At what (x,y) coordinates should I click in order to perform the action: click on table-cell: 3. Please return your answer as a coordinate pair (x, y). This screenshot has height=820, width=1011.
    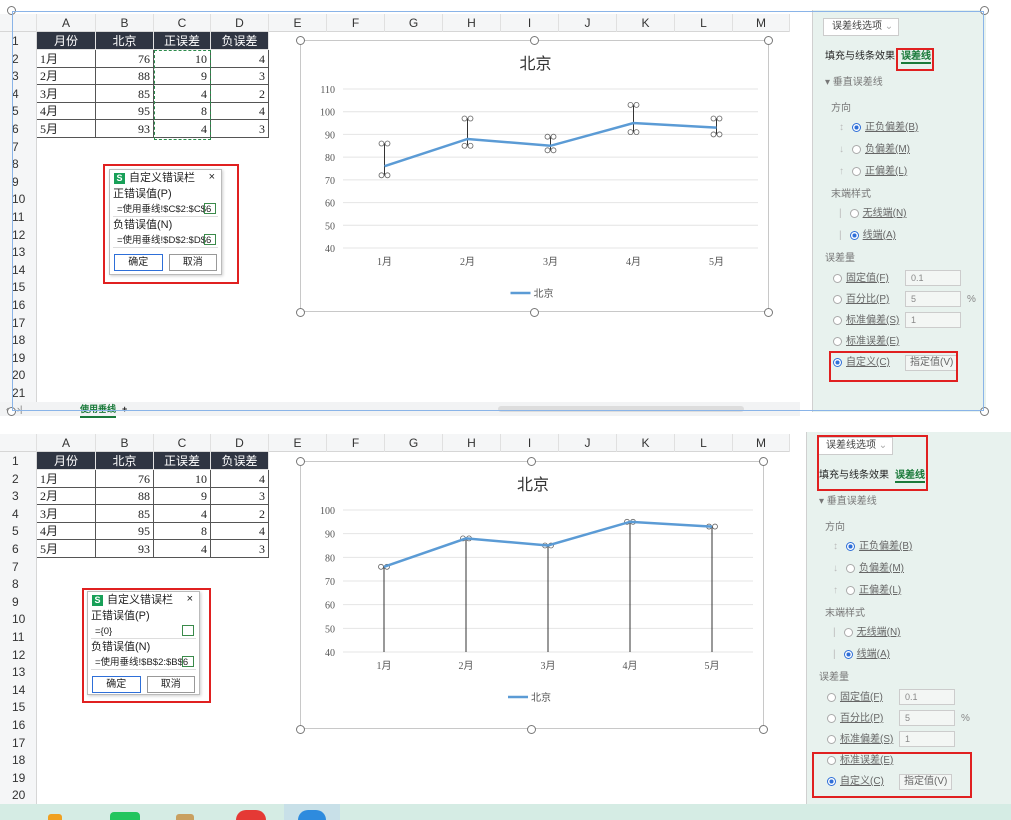
    Looking at the image, I should click on (240, 496).